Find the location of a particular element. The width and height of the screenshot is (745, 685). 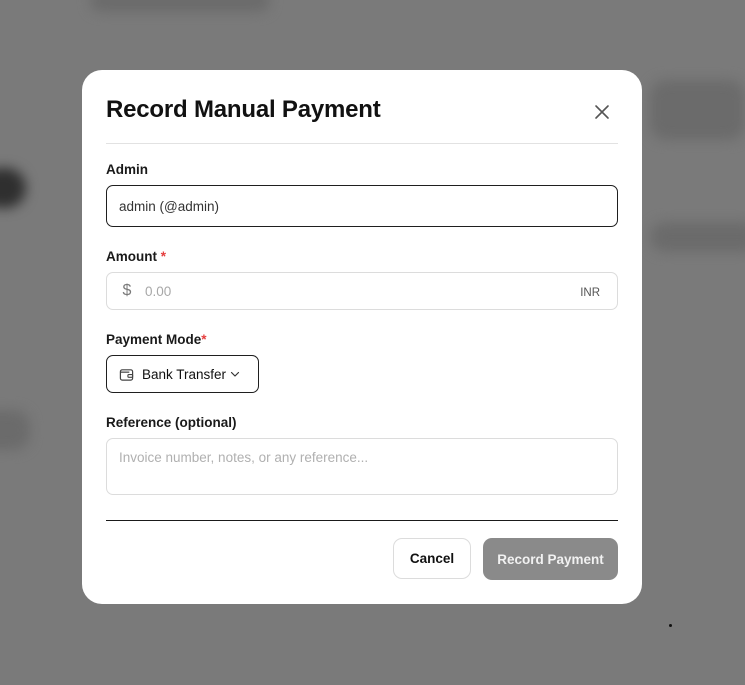

dollar-icon: $ is located at coordinates (127, 290).